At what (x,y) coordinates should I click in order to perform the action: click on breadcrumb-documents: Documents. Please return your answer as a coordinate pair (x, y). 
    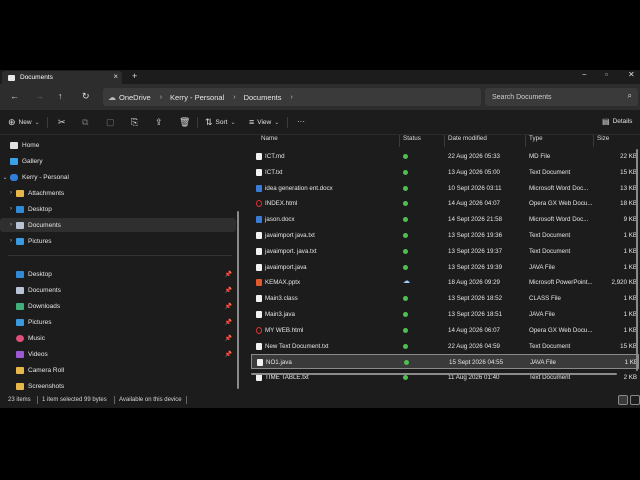
    Looking at the image, I should click on (263, 97).